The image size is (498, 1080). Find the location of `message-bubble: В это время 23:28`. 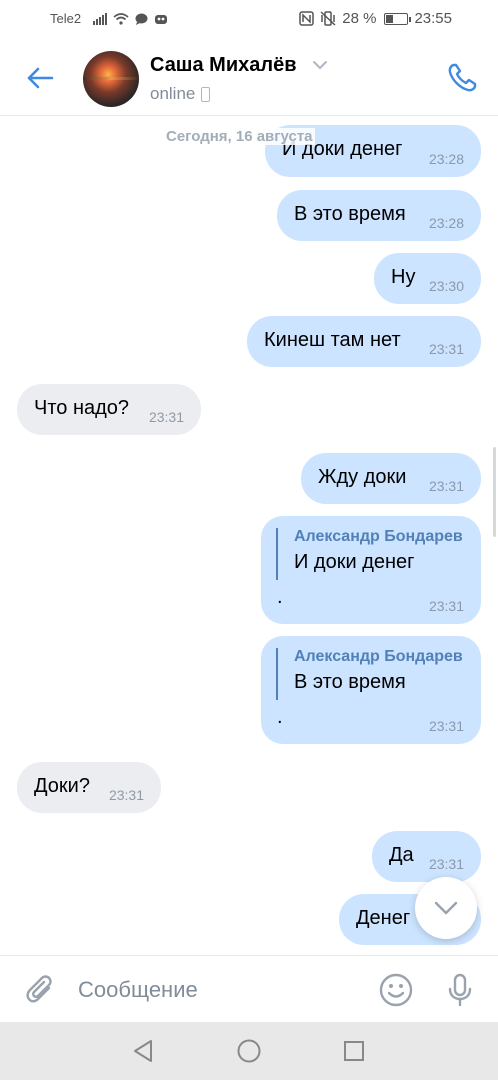

message-bubble: В это время 23:28 is located at coordinates (379, 215).